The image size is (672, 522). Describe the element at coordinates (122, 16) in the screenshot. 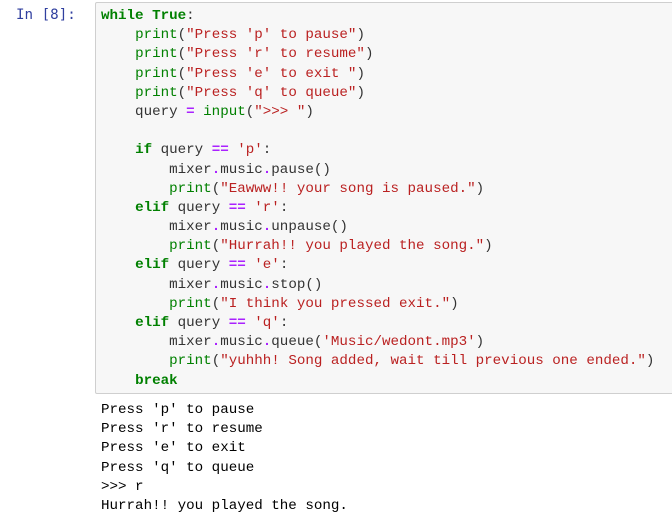

I see `code-token: while` at that location.